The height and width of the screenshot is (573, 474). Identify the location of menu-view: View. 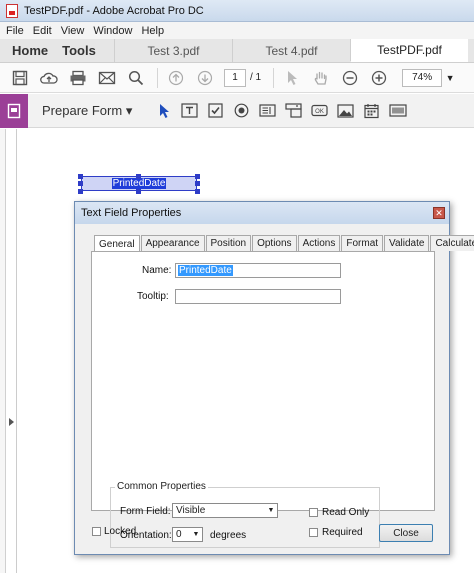
(73, 31).